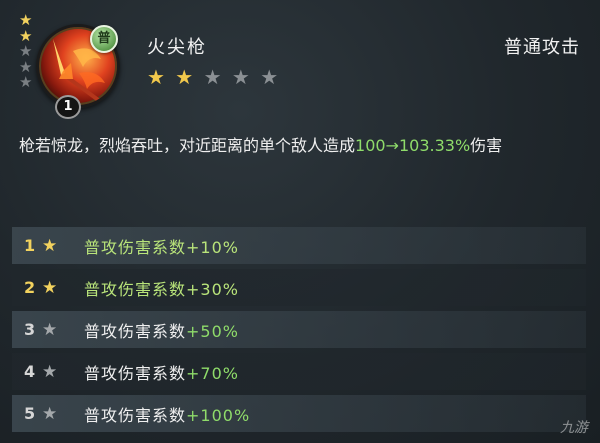 The width and height of the screenshot is (600, 443). What do you see at coordinates (30, 371) in the screenshot?
I see `upgrade-number: 4` at bounding box center [30, 371].